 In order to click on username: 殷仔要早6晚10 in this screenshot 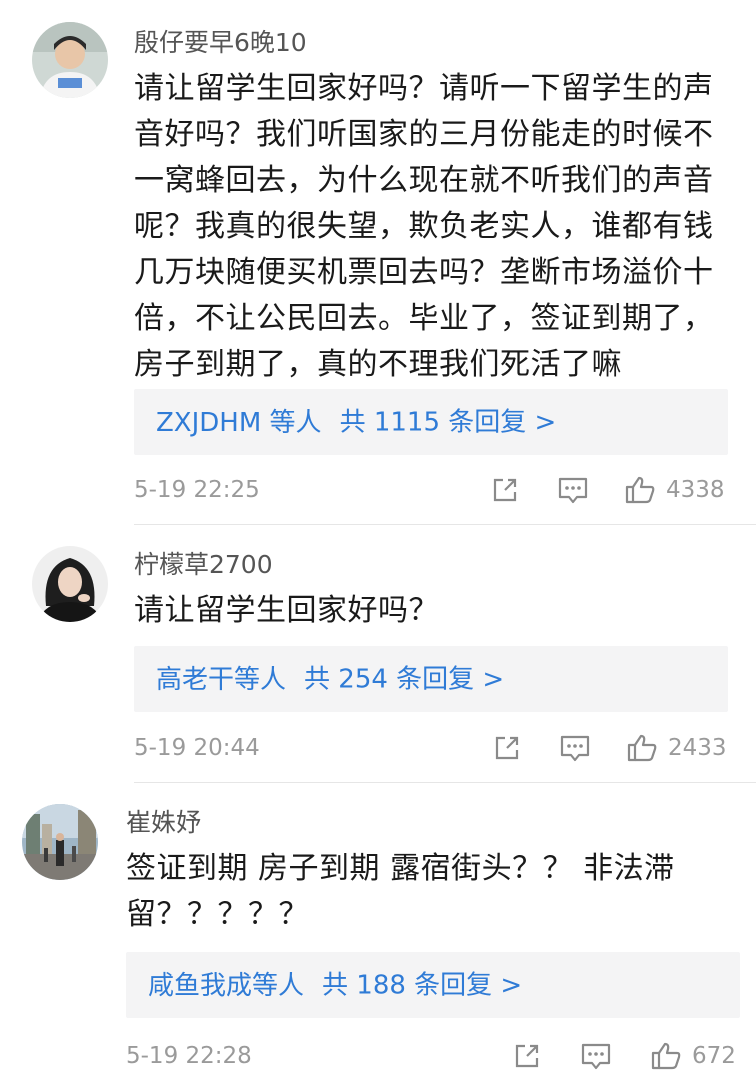, I will do `click(220, 43)`.